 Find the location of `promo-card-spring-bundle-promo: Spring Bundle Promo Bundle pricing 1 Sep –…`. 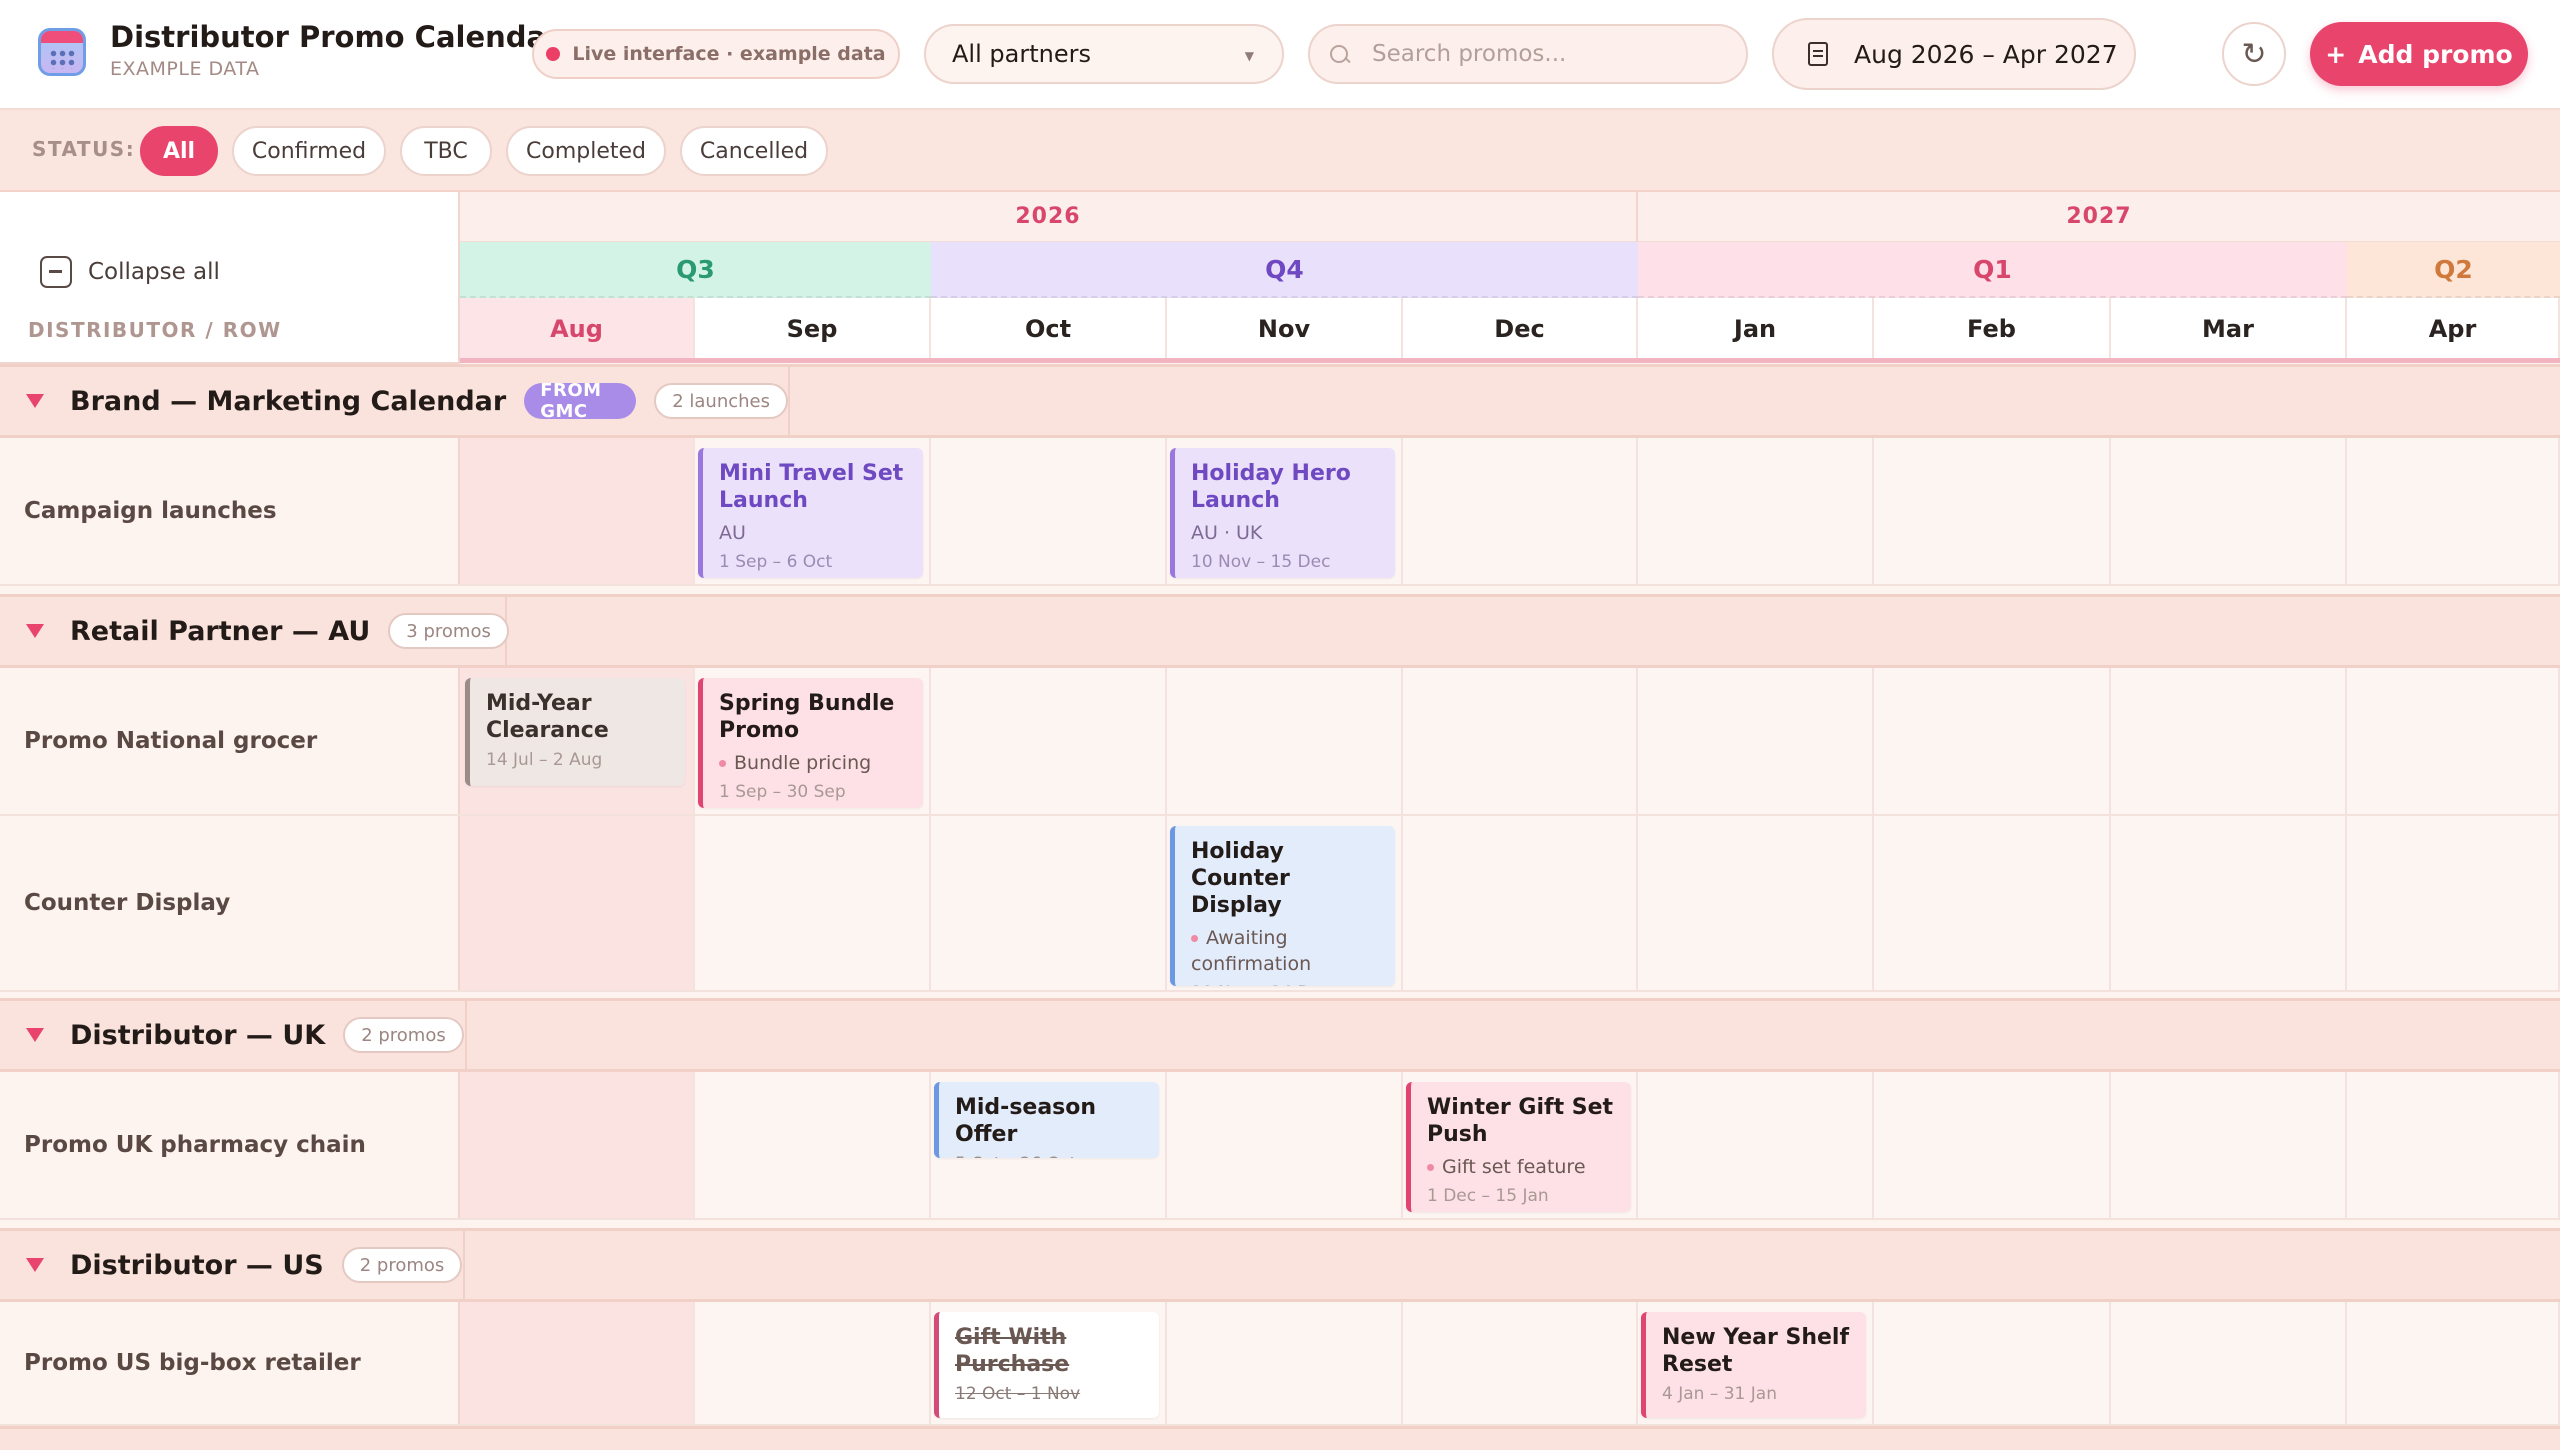

promo-card-spring-bundle-promo: Spring Bundle Promo Bundle pricing 1 Sep –… is located at coordinates (810, 743).